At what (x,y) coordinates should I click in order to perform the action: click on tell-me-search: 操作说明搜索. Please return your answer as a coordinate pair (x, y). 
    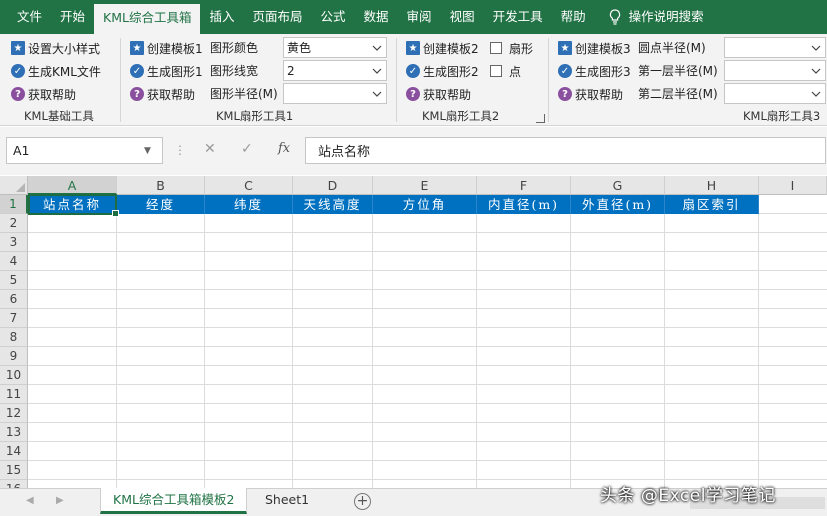
    Looking at the image, I should click on (654, 17).